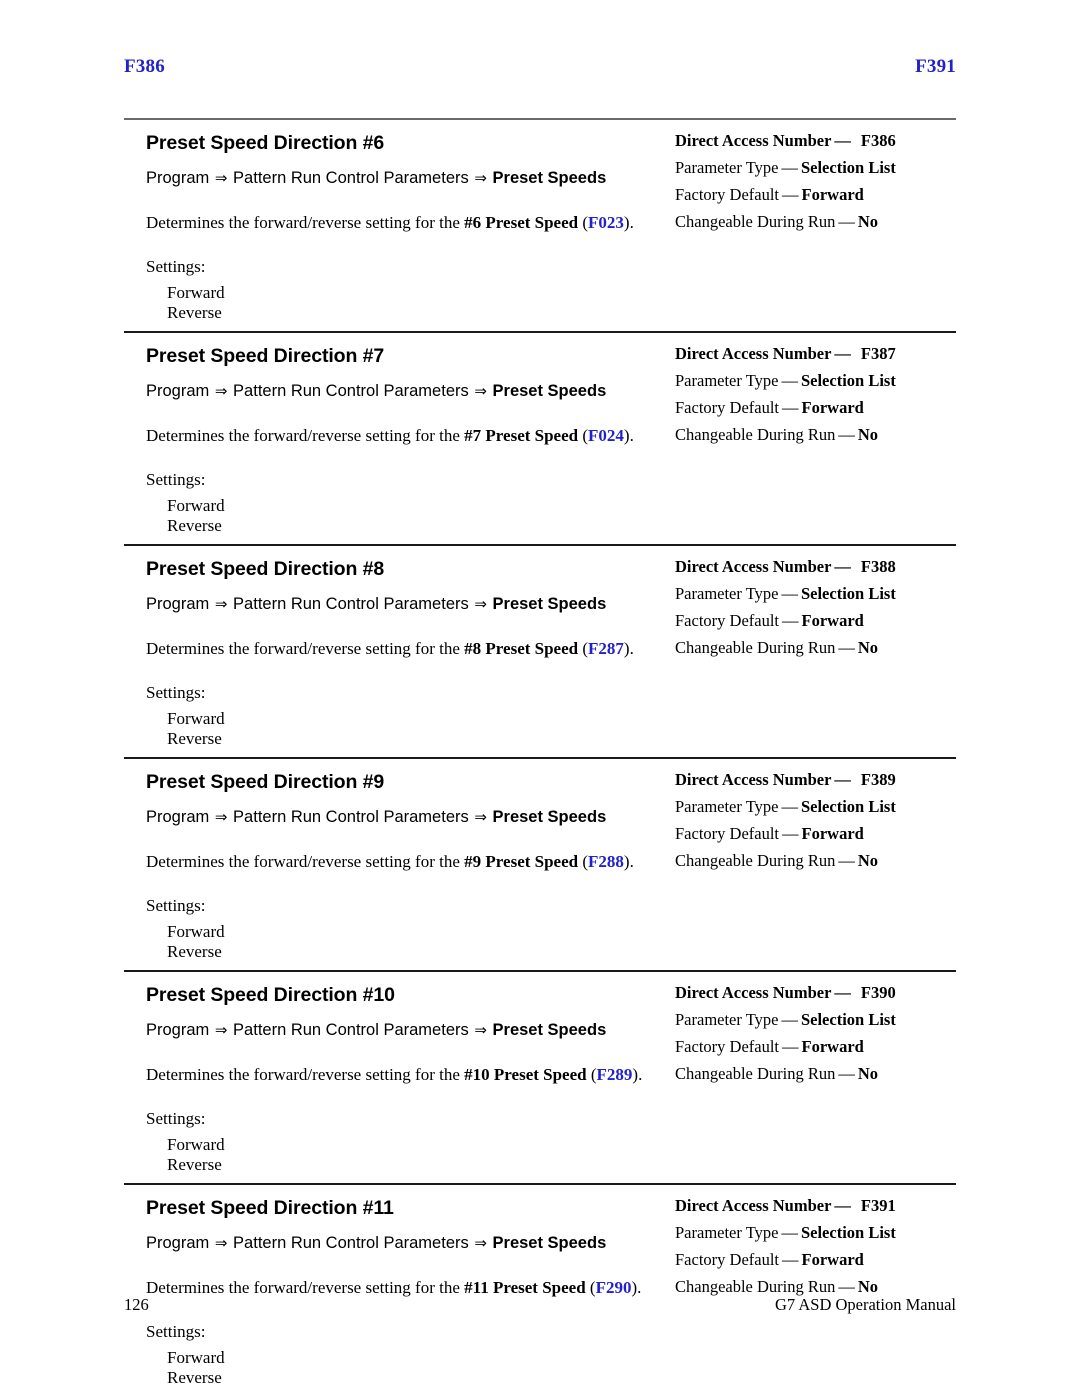  I want to click on spec-value: F388, so click(878, 566).